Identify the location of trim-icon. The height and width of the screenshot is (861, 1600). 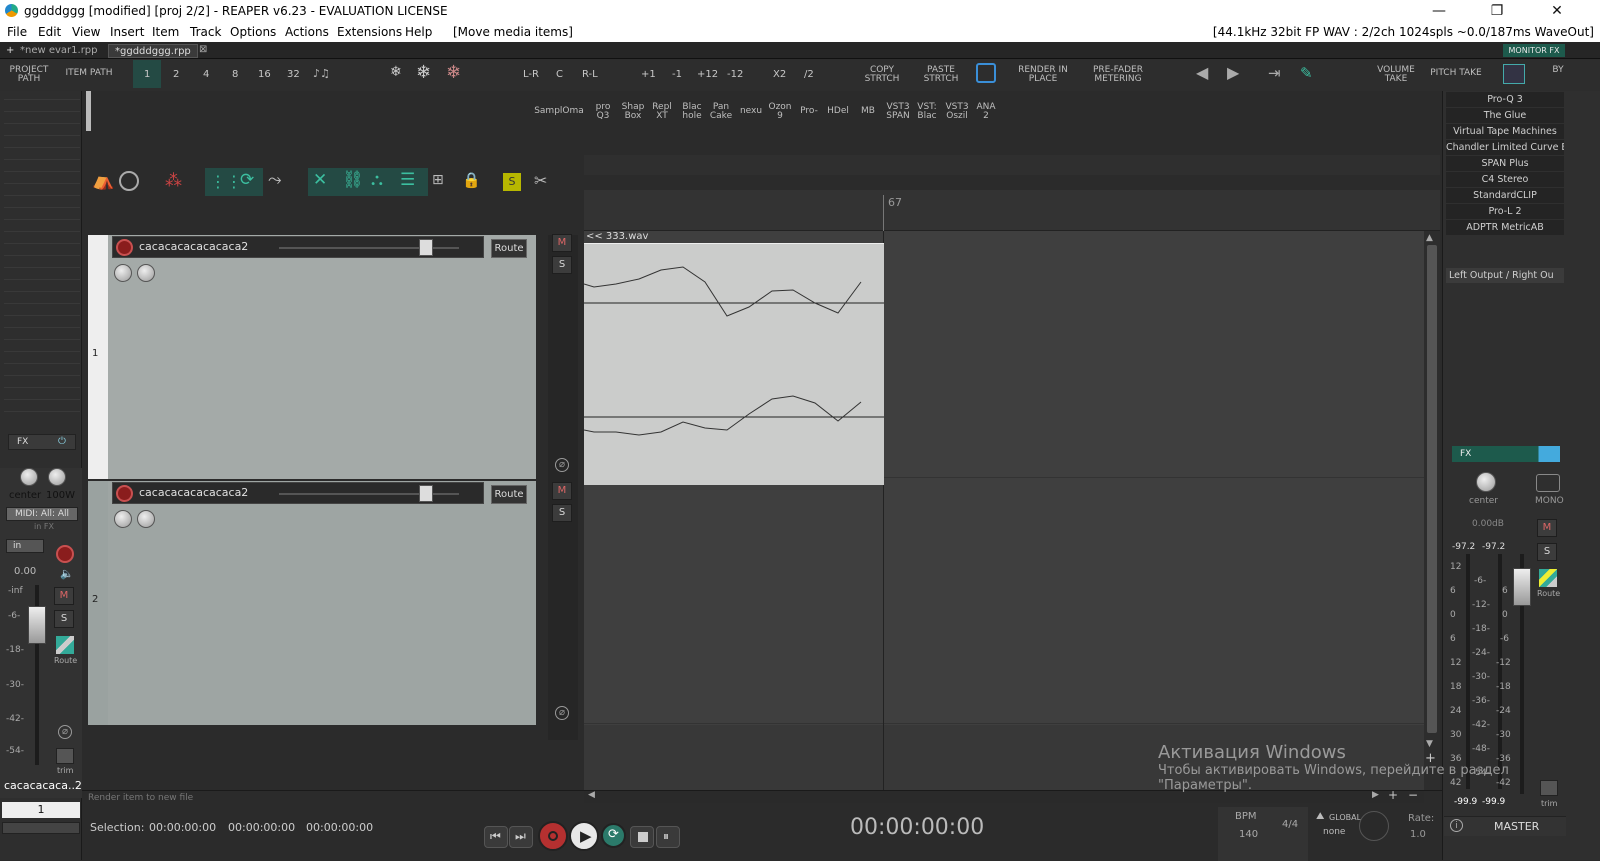
(65, 756).